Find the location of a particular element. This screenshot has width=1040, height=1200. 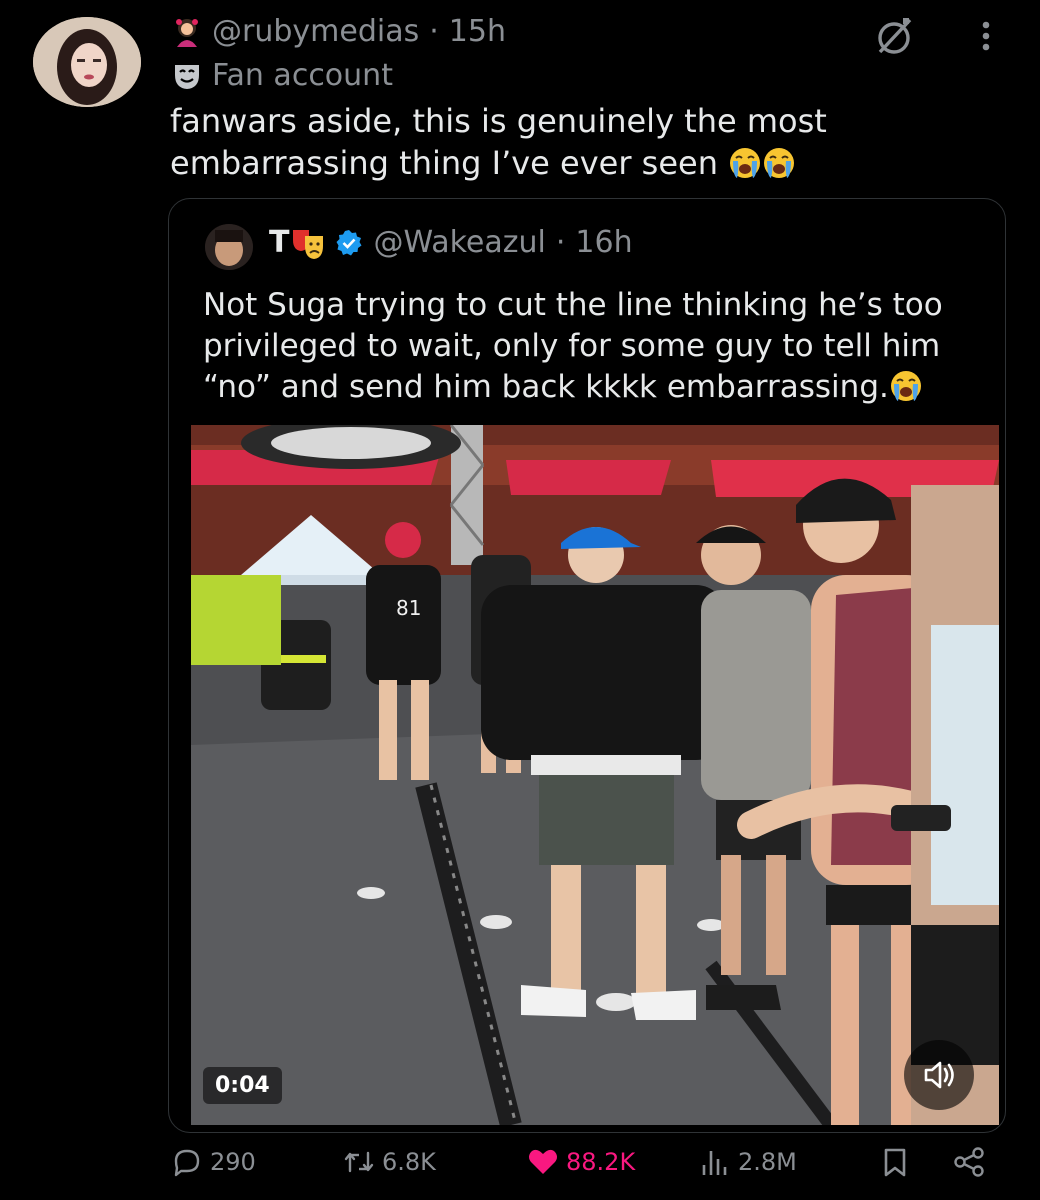

theater-masks-emoji-icon is located at coordinates (308, 243).